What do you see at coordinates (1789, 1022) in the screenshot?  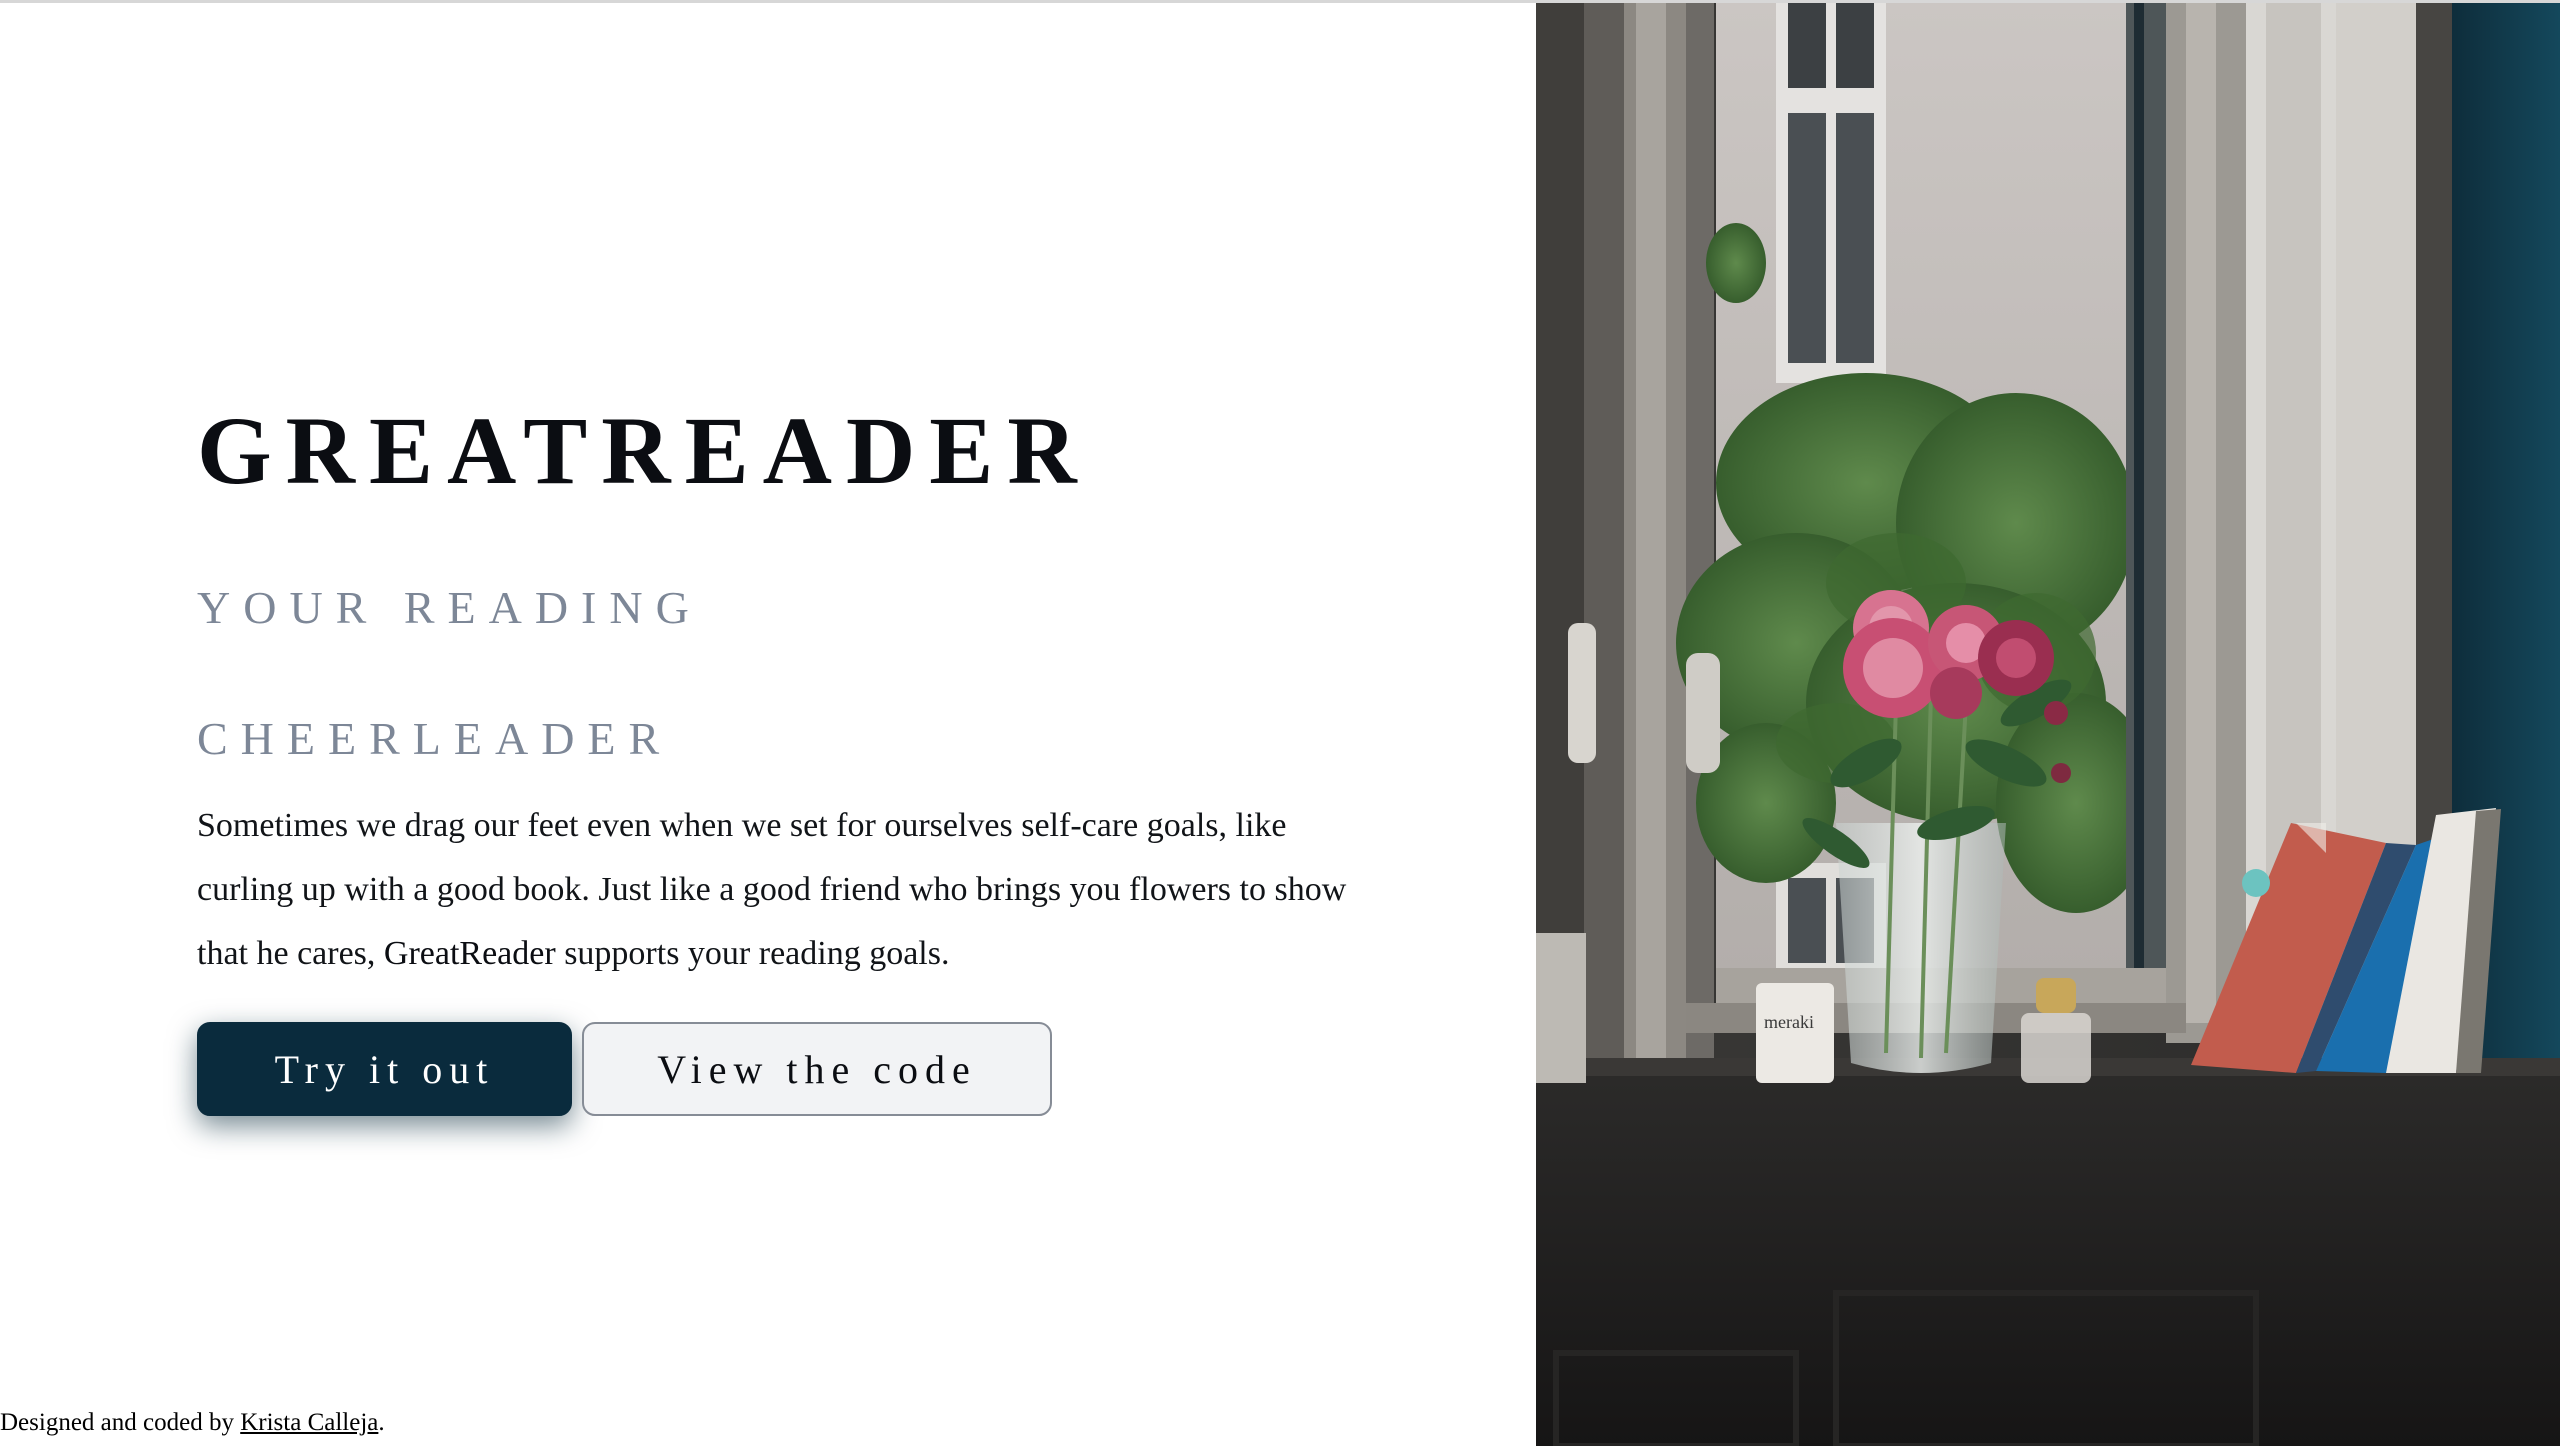 I see `candle-label: meraki` at bounding box center [1789, 1022].